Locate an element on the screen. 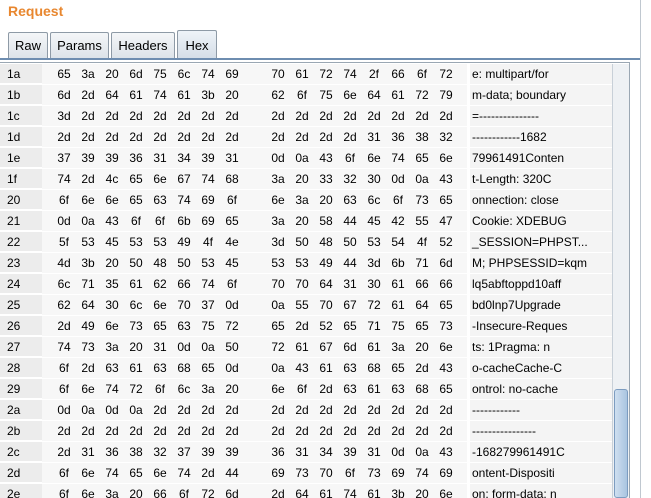 The image size is (651, 498). hex-byte-cell: 69 is located at coordinates (446, 473).